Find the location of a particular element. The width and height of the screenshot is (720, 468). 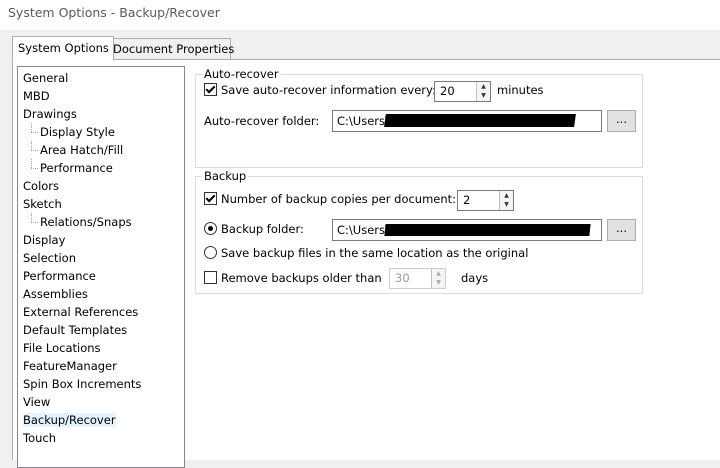

tree-item-external-references: External References is located at coordinates (101, 312).